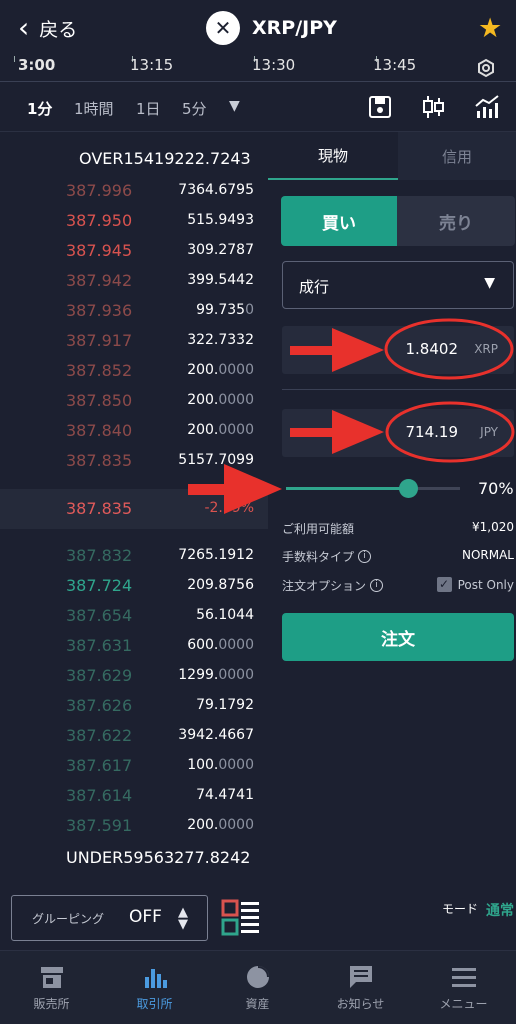 Image resolution: width=516 pixels, height=1024 pixels. Describe the element at coordinates (333, 156) in the screenshot. I see `tab-spot: 現物` at that location.